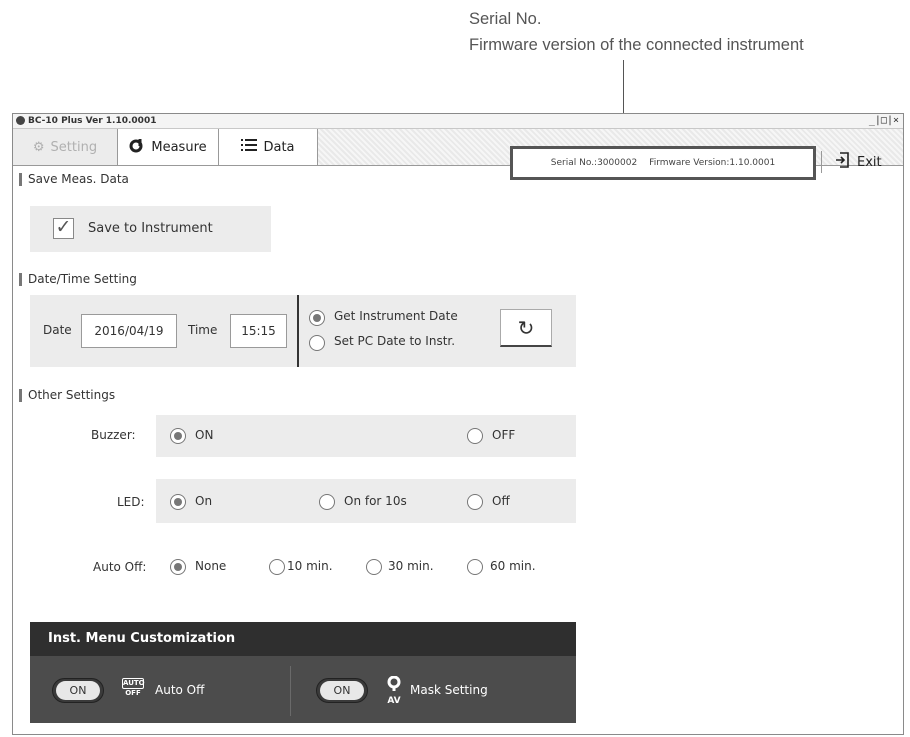  What do you see at coordinates (20, 120) in the screenshot?
I see `app-icon` at bounding box center [20, 120].